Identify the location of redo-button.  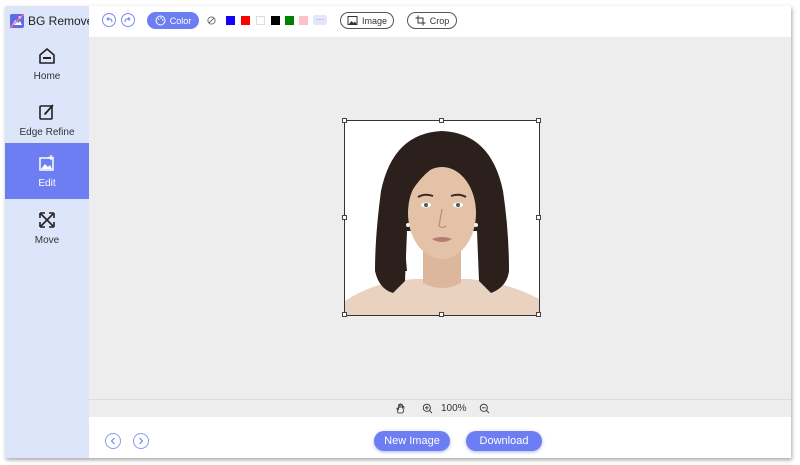
(128, 20).